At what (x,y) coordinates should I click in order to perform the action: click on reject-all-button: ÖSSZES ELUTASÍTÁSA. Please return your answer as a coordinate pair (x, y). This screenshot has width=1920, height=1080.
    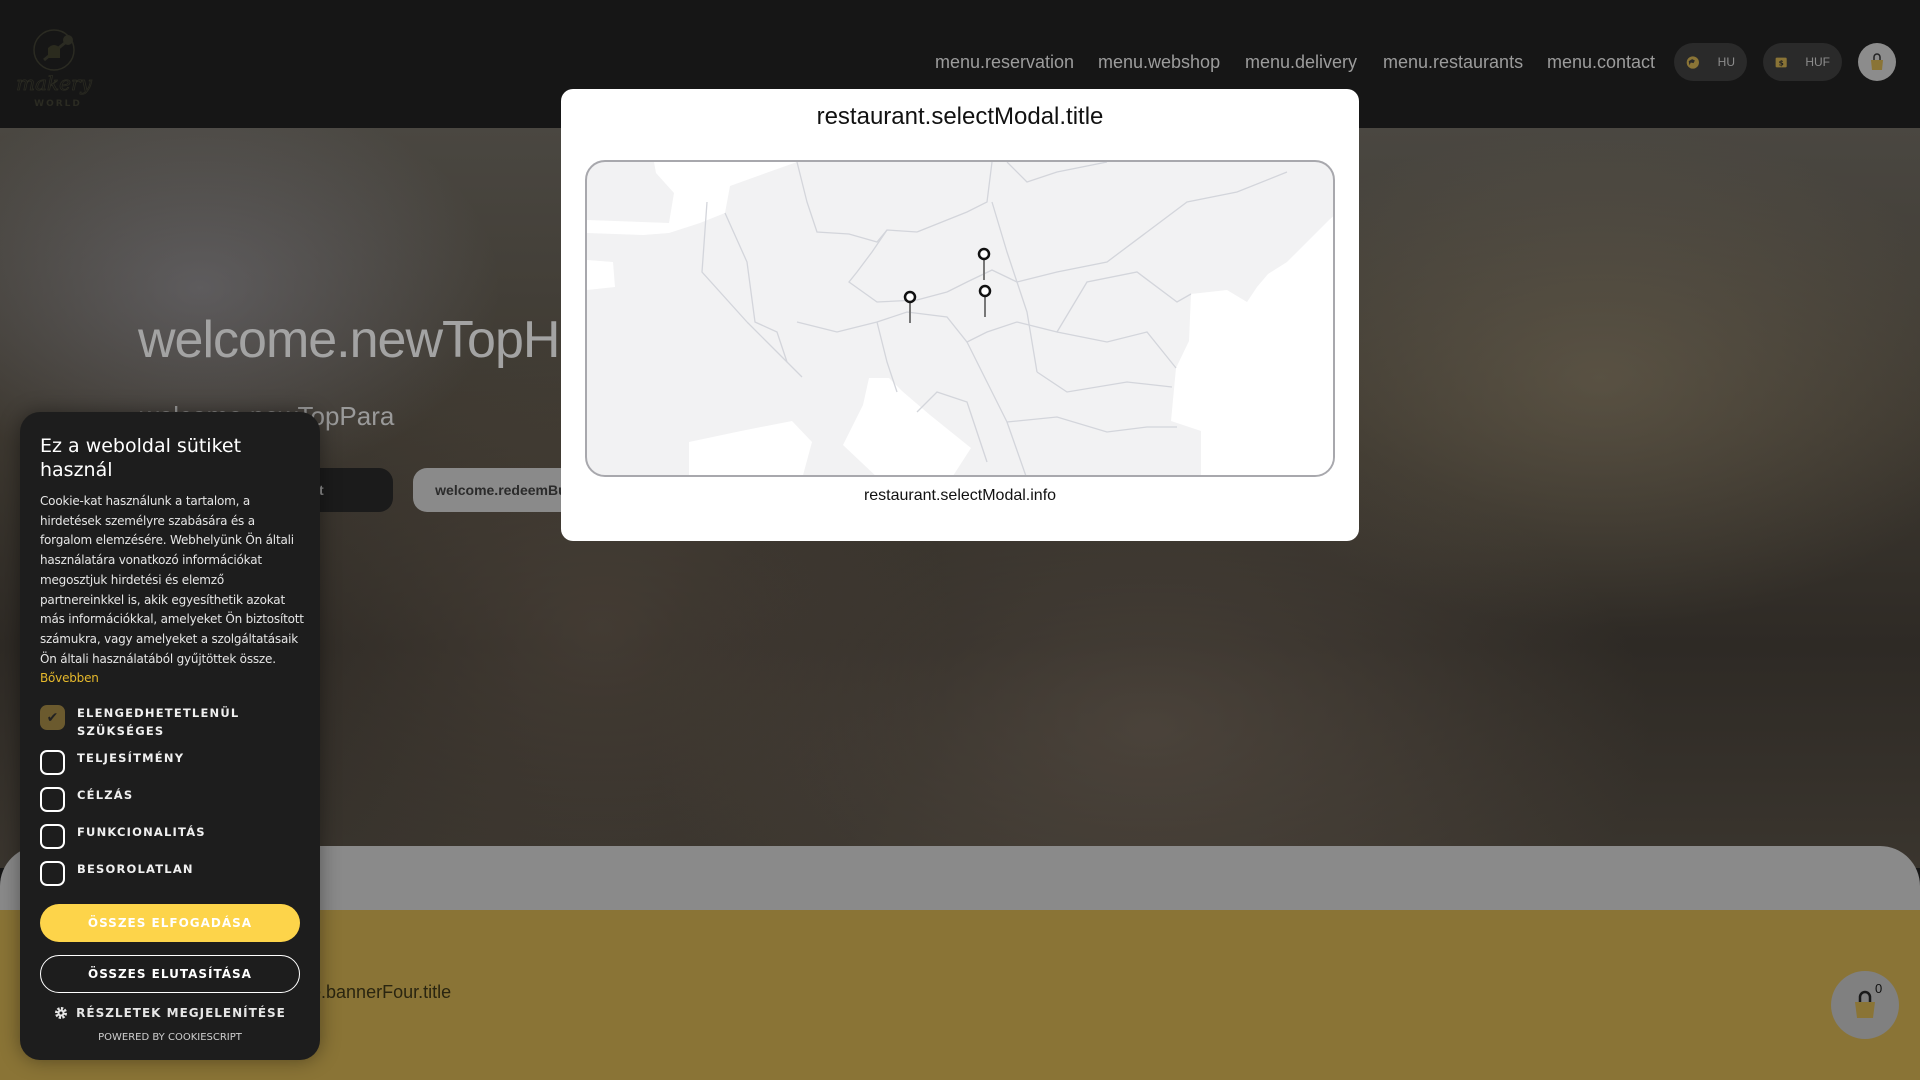
    Looking at the image, I should click on (170, 974).